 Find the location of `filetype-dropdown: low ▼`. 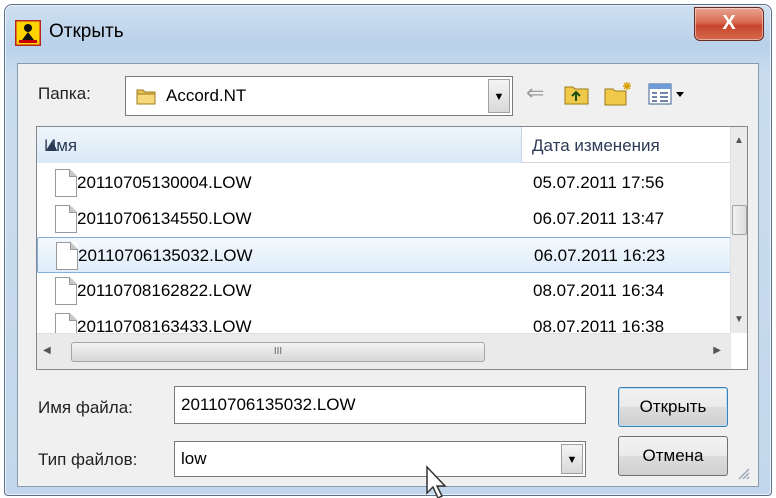

filetype-dropdown: low ▼ is located at coordinates (380, 459).